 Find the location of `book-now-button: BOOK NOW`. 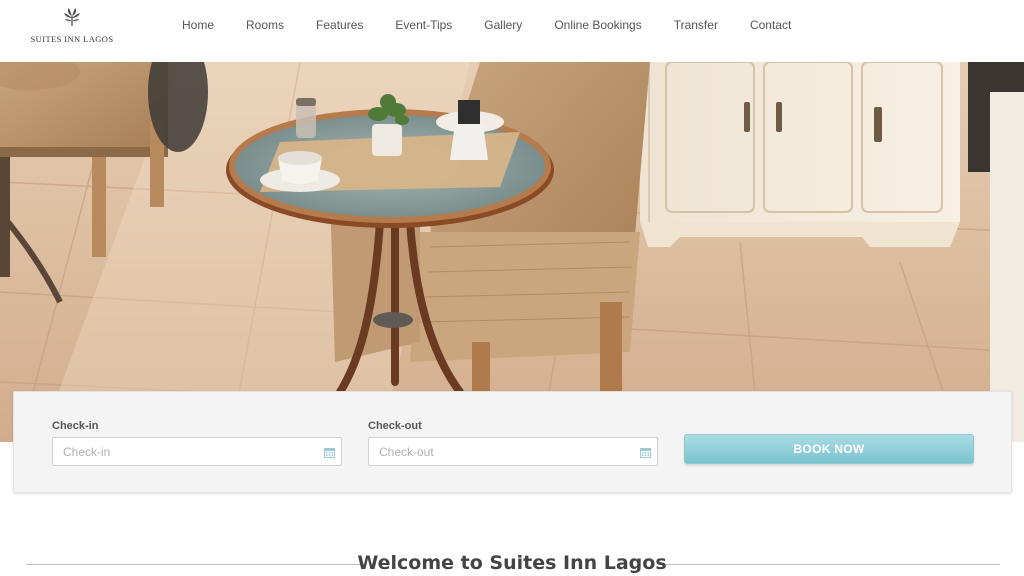

book-now-button: BOOK NOW is located at coordinates (829, 449).